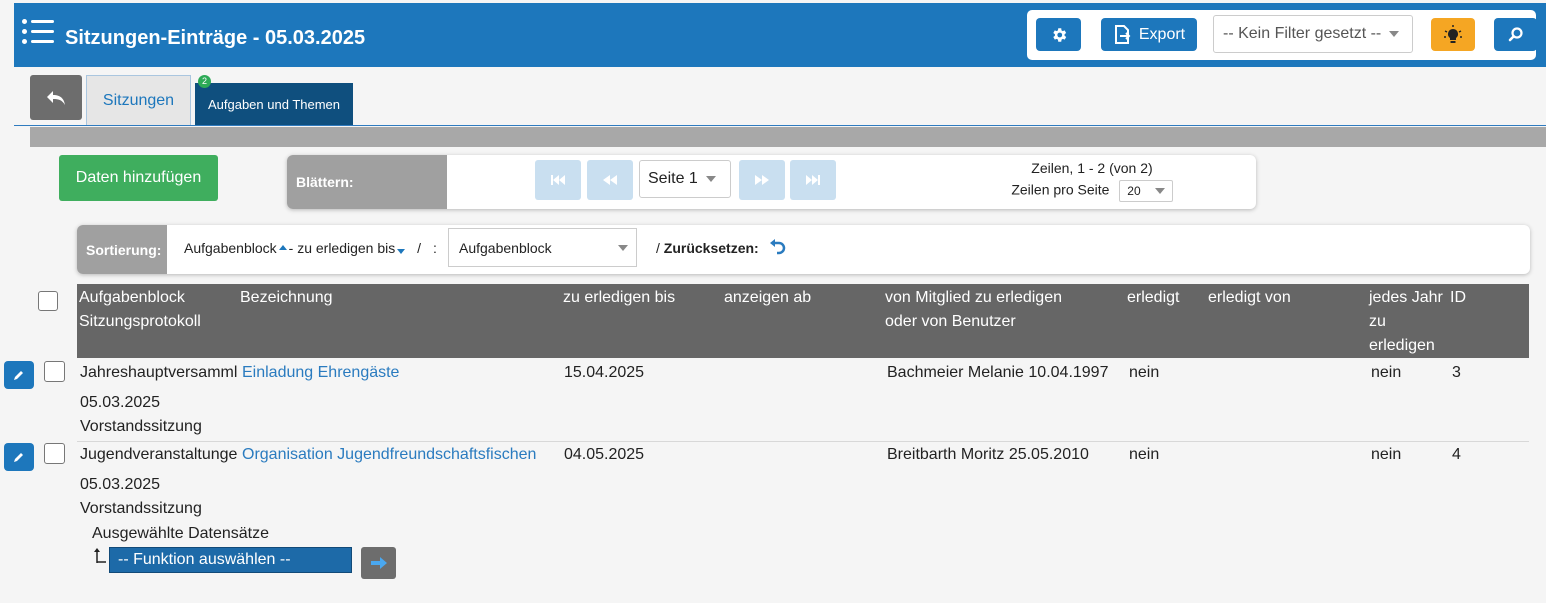 This screenshot has width=1546, height=603. What do you see at coordinates (38, 32) in the screenshot?
I see `list-menu-icon` at bounding box center [38, 32].